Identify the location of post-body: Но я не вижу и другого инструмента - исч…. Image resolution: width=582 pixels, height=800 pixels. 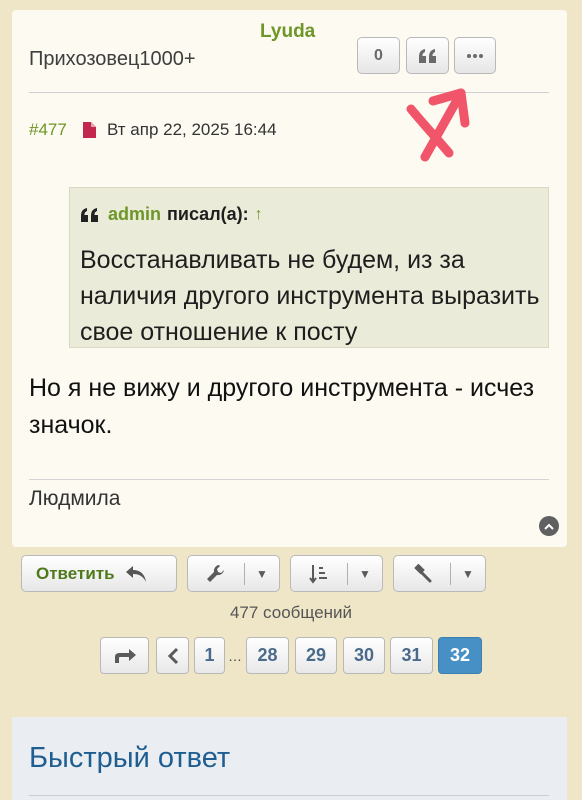
(282, 406).